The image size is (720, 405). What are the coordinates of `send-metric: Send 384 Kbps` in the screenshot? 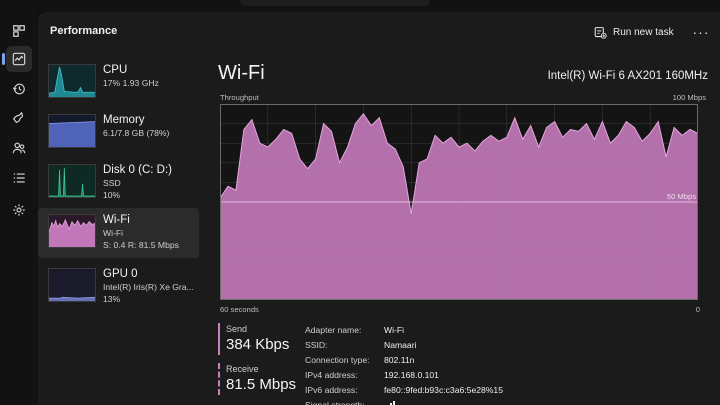 It's located at (259, 339).